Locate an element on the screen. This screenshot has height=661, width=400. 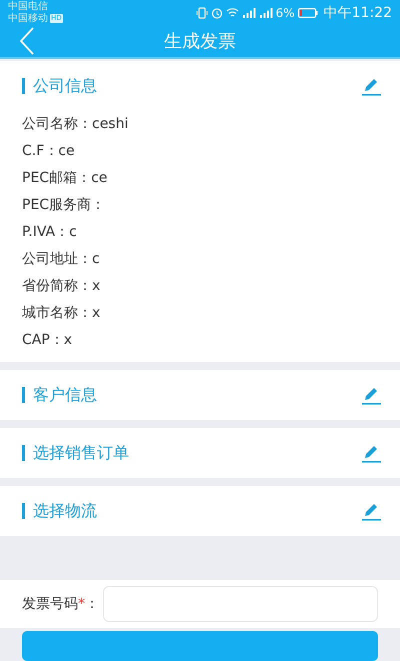
section-title: 客户信息 is located at coordinates (65, 395).